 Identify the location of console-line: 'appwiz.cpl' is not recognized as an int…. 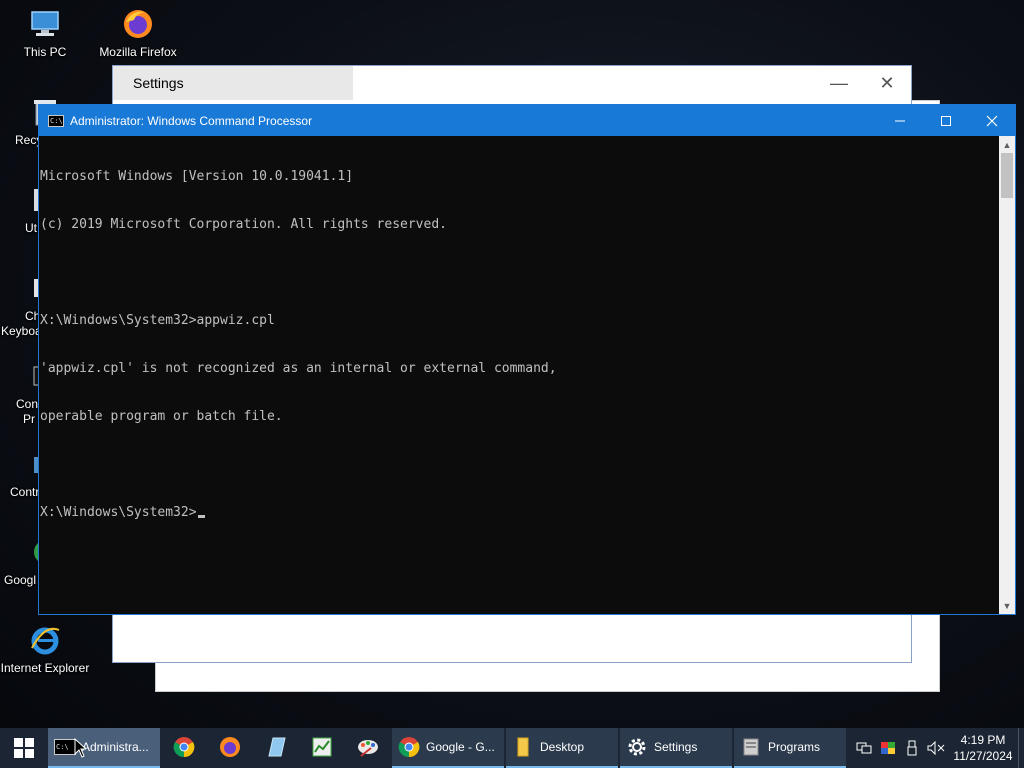
(298, 368).